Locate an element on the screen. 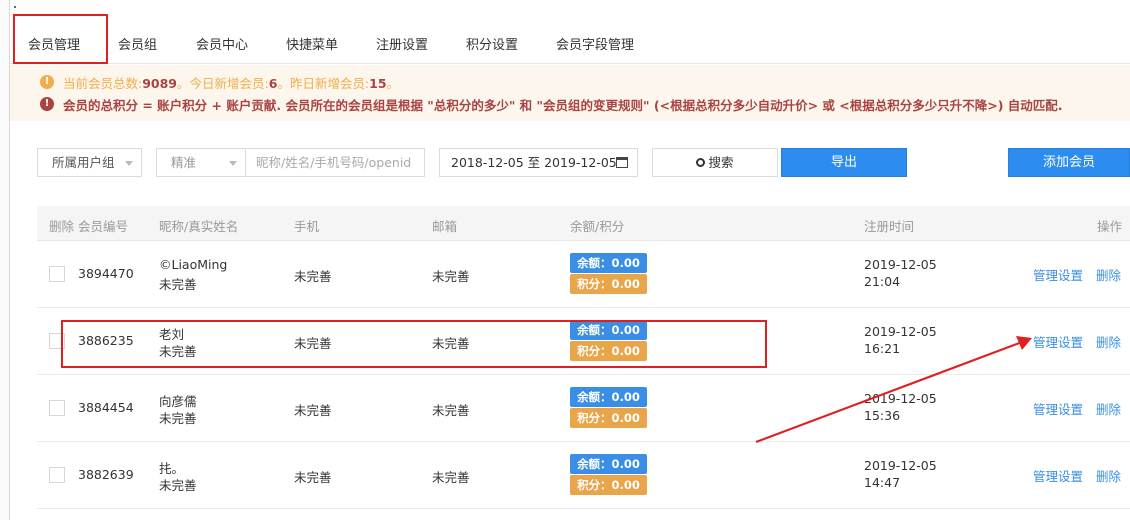  reg-time: 14:47 is located at coordinates (882, 482).